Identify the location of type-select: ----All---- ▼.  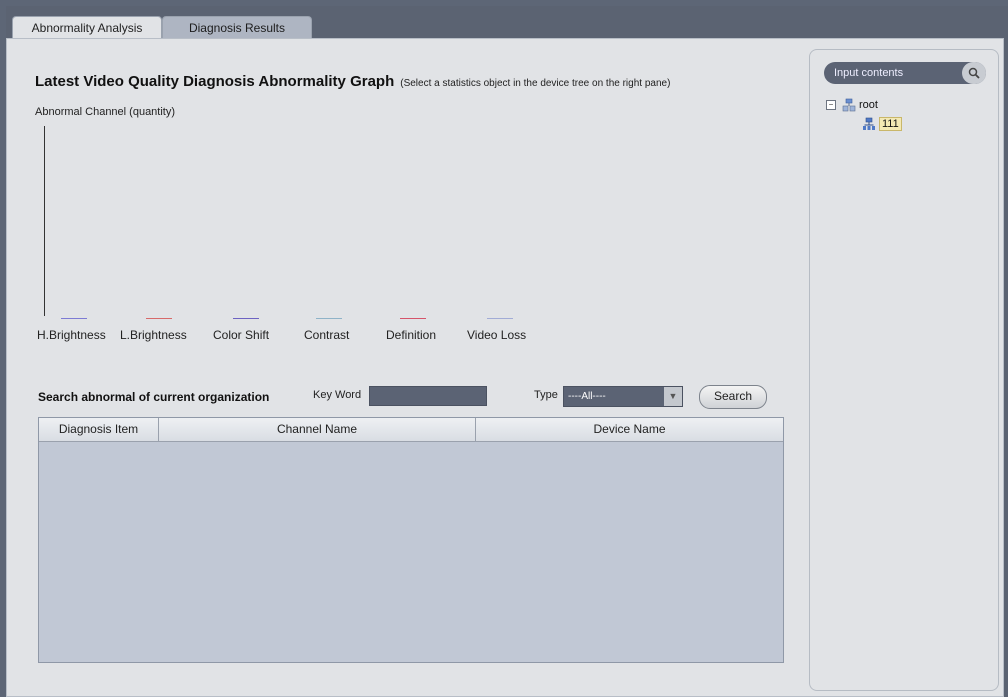
(623, 396).